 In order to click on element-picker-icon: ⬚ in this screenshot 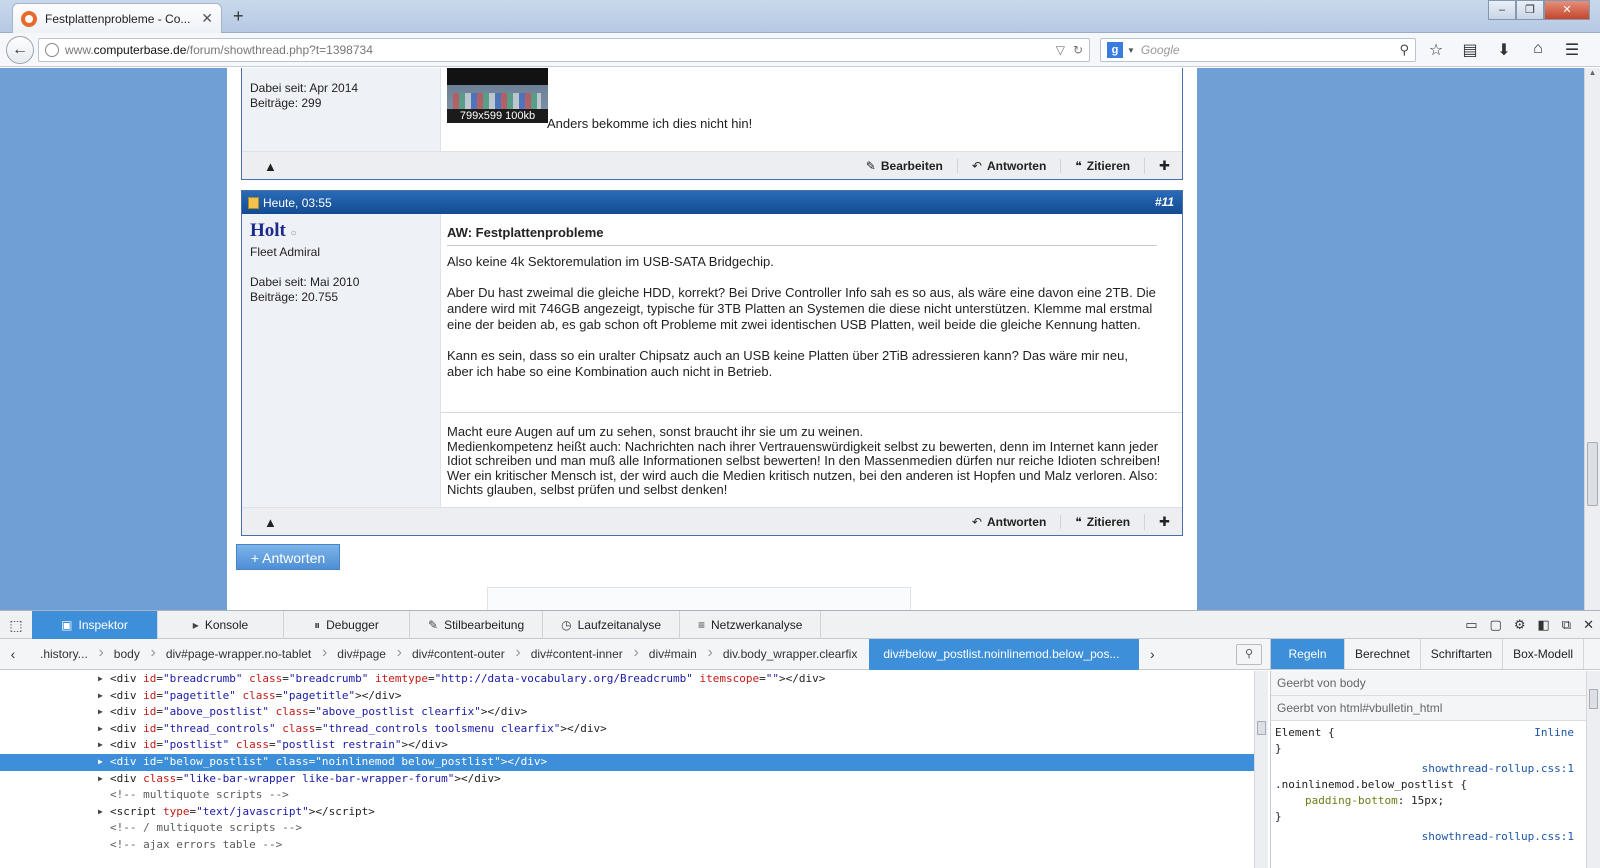, I will do `click(16, 624)`.